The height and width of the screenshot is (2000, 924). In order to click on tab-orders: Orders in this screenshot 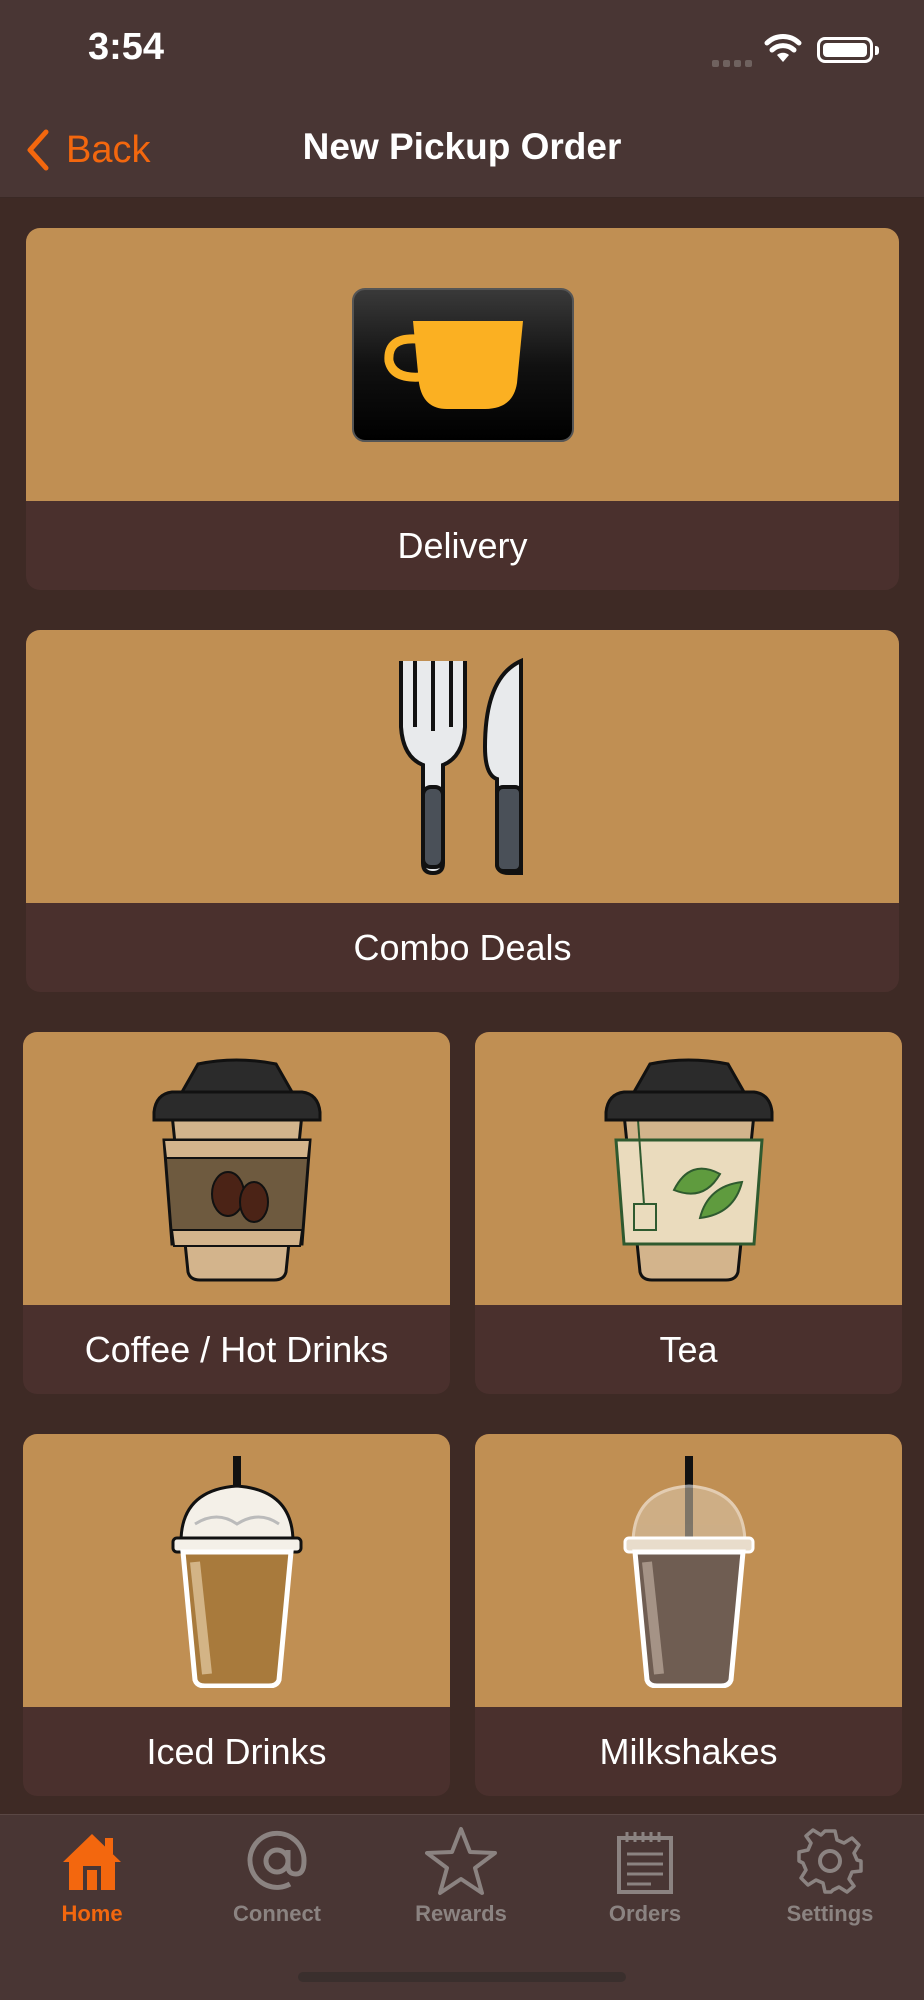, I will do `click(645, 1880)`.